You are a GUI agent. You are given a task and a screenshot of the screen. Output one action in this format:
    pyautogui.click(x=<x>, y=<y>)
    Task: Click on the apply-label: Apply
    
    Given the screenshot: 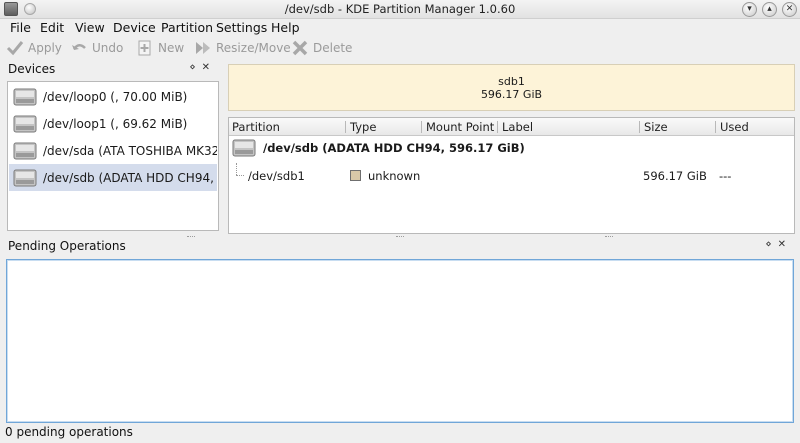 What is the action you would take?
    pyautogui.click(x=45, y=48)
    